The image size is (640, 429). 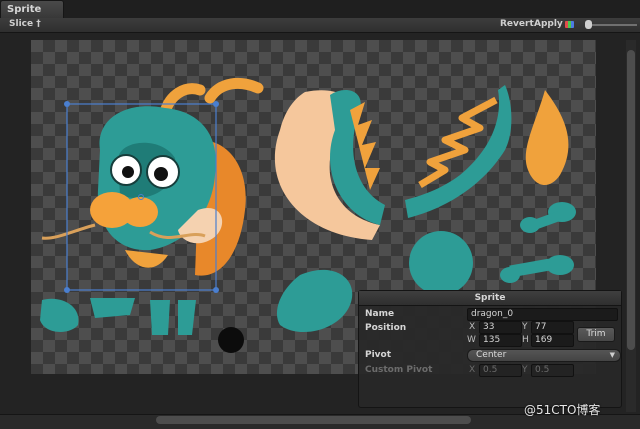 What do you see at coordinates (196, 302) in the screenshot?
I see `feet-sprites` at bounding box center [196, 302].